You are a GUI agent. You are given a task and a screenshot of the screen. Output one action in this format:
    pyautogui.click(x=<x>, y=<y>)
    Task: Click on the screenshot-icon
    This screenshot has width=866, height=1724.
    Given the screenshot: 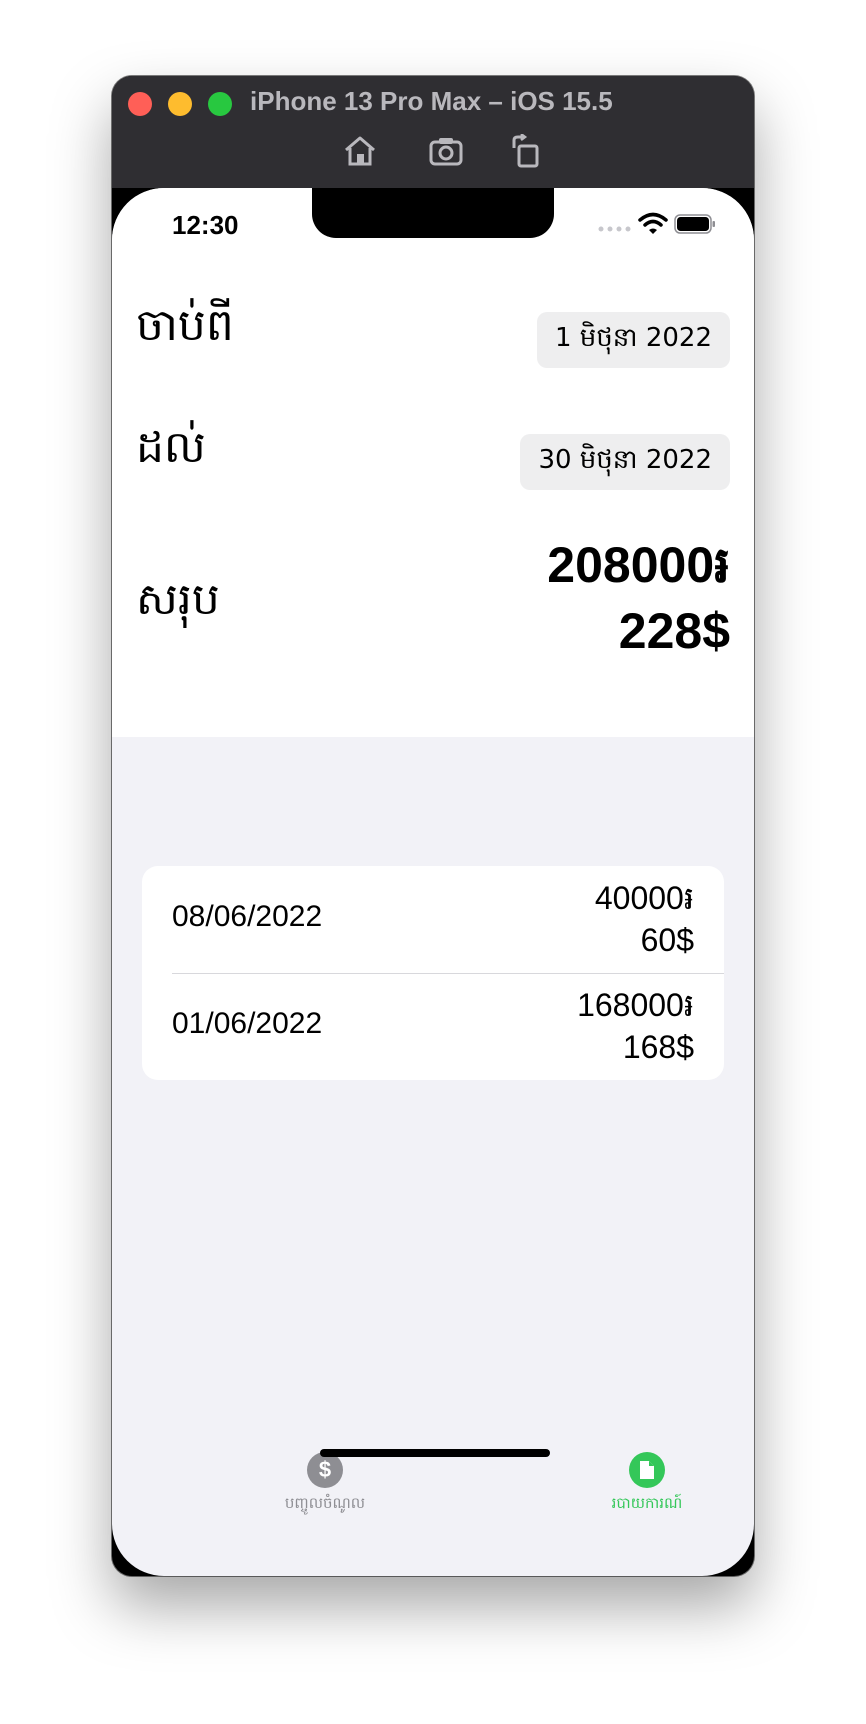 What is the action you would take?
    pyautogui.click(x=446, y=151)
    